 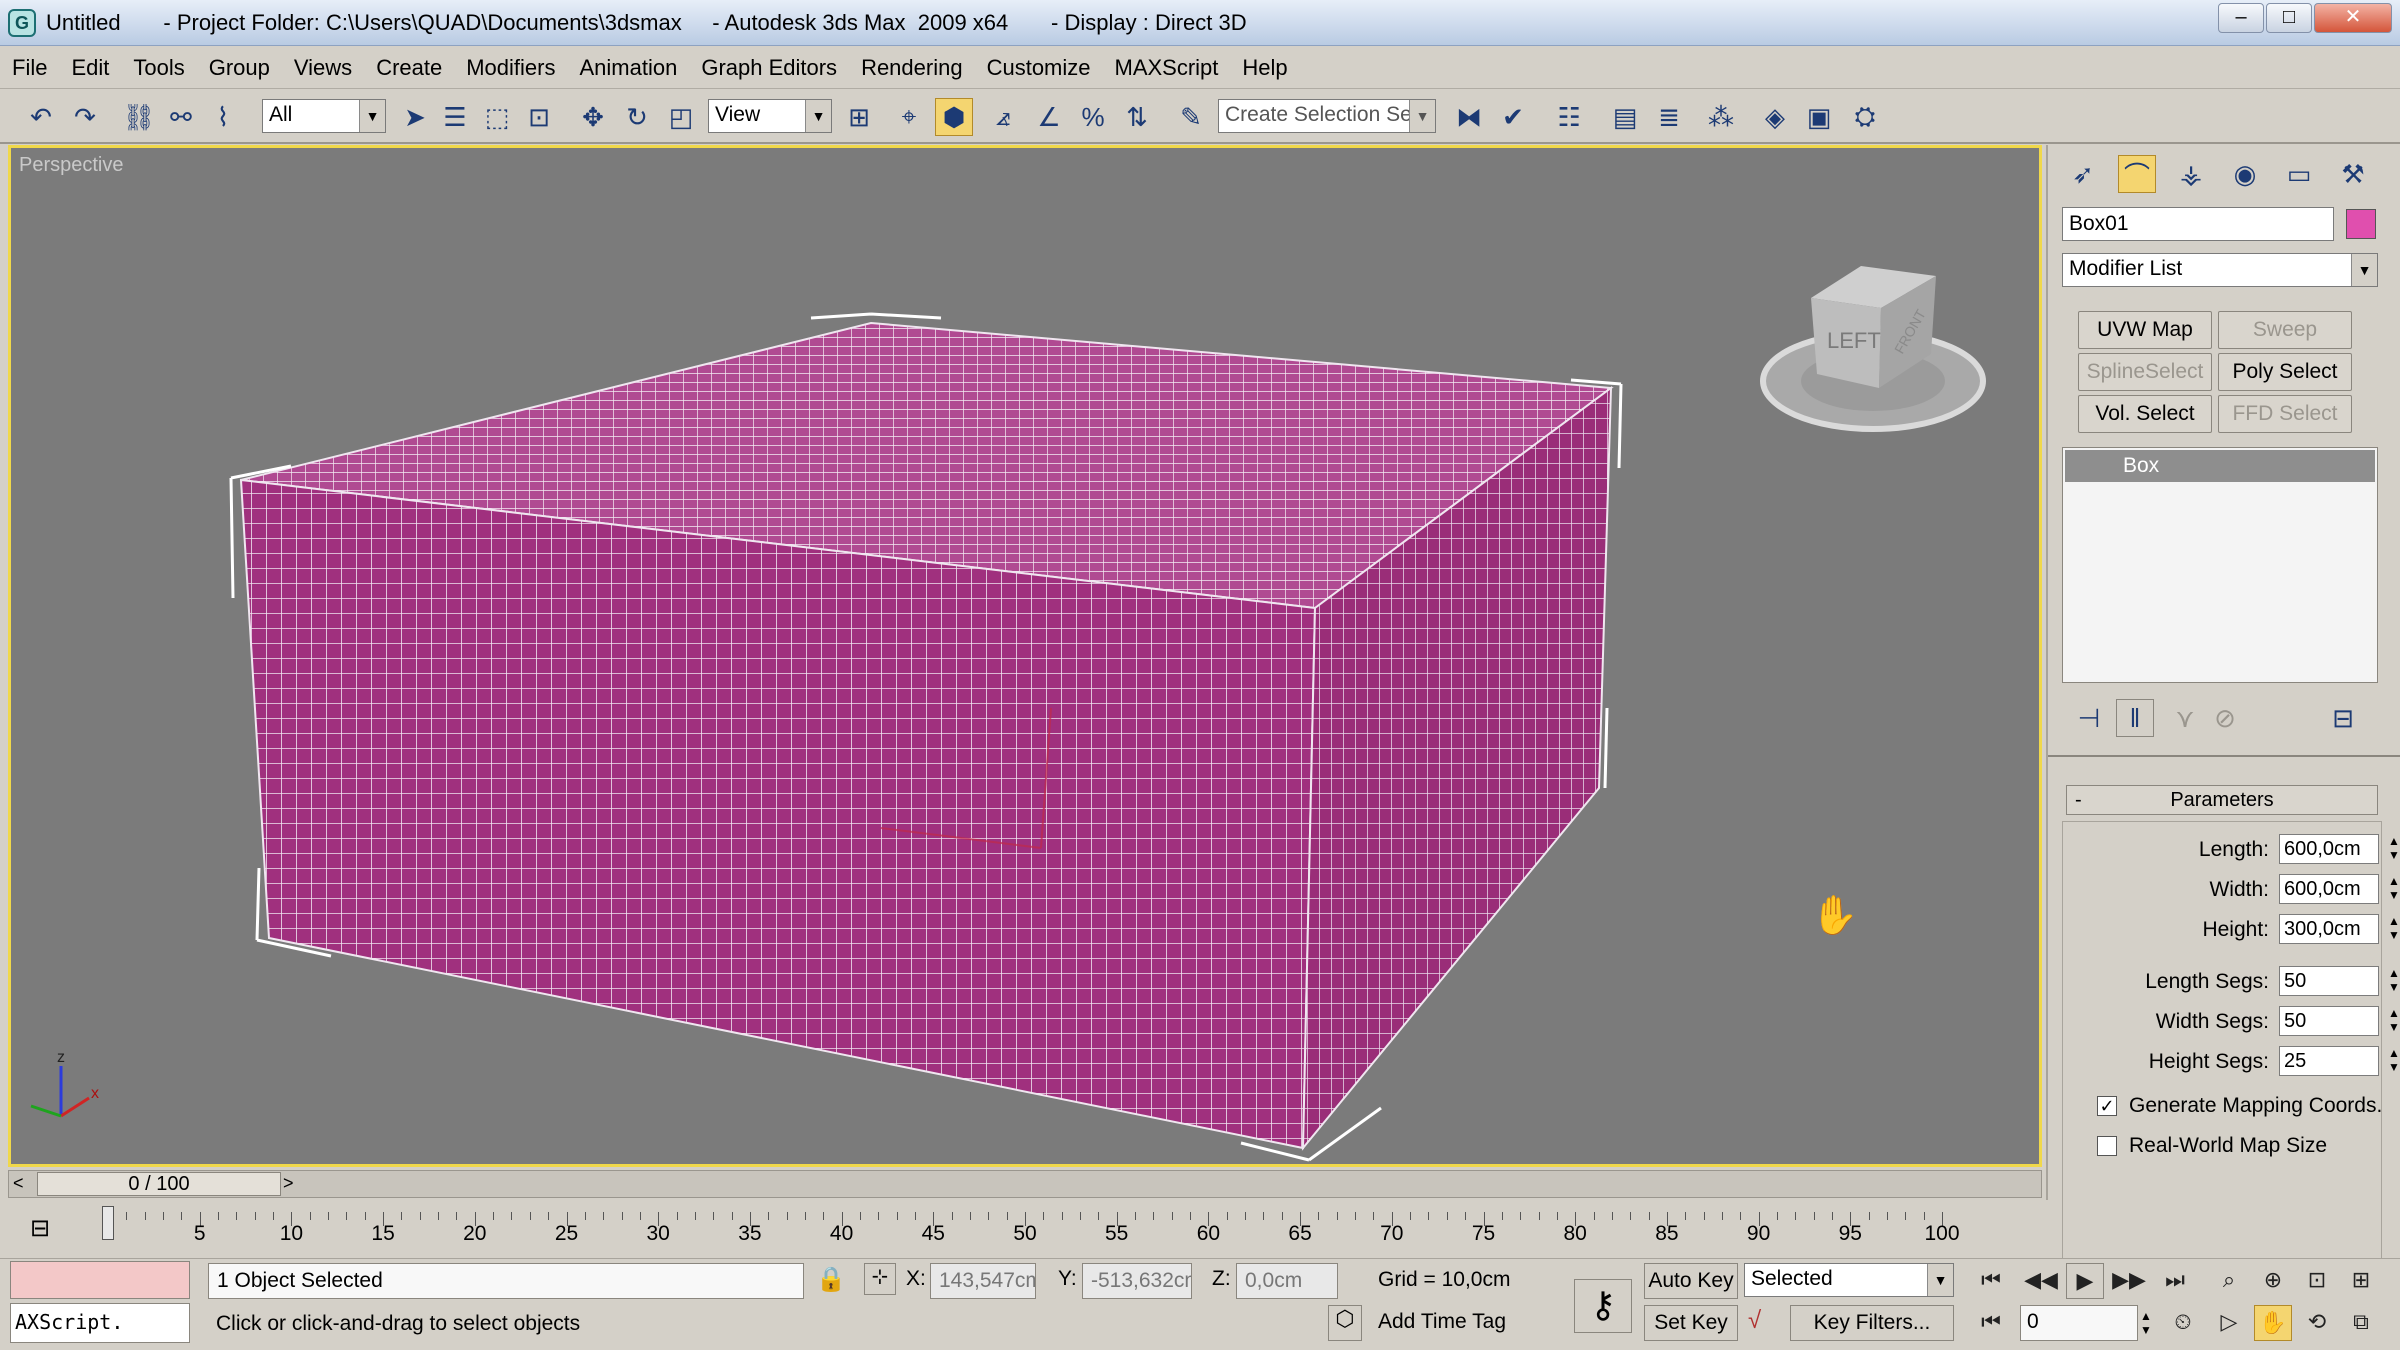 I want to click on checkbox-box: ✓, so click(x=2107, y=1106).